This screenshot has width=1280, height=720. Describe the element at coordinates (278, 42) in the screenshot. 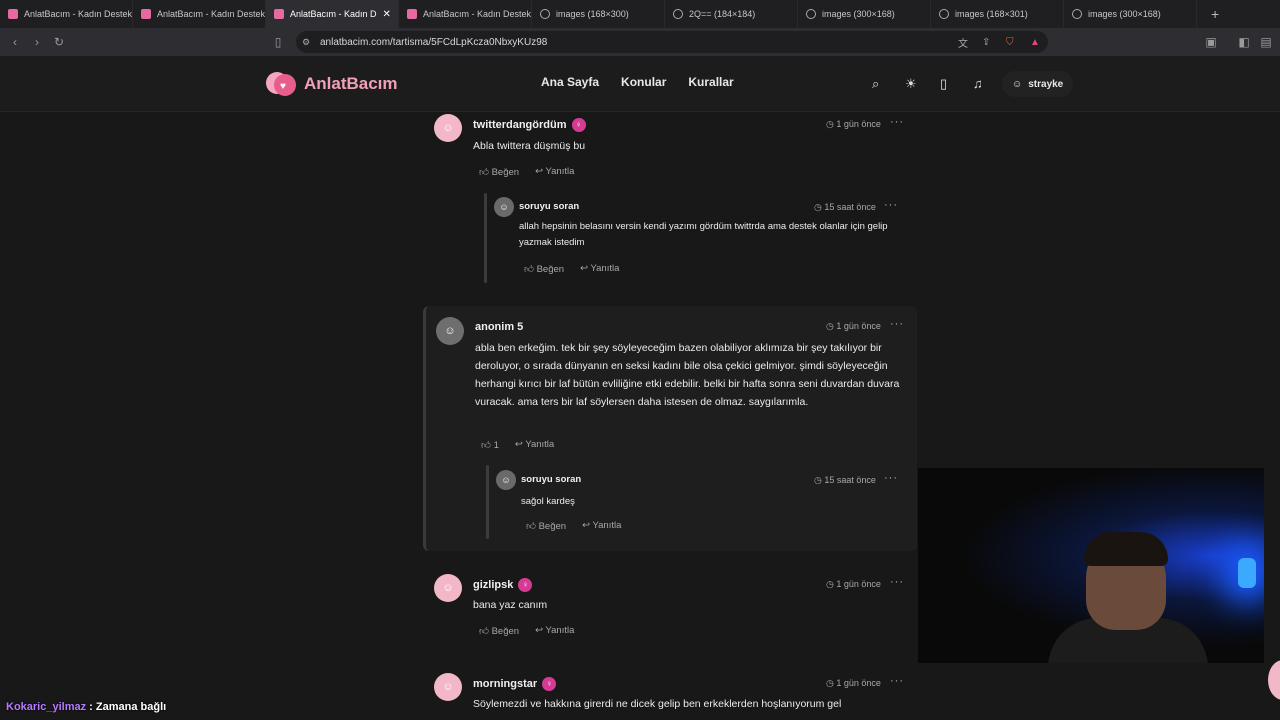

I see `bookmark-icon: ▯` at that location.